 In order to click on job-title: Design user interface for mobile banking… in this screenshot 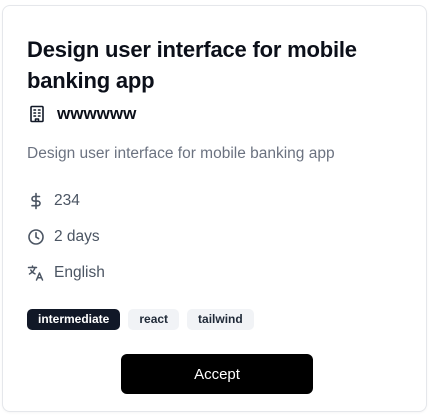, I will do `click(192, 65)`.